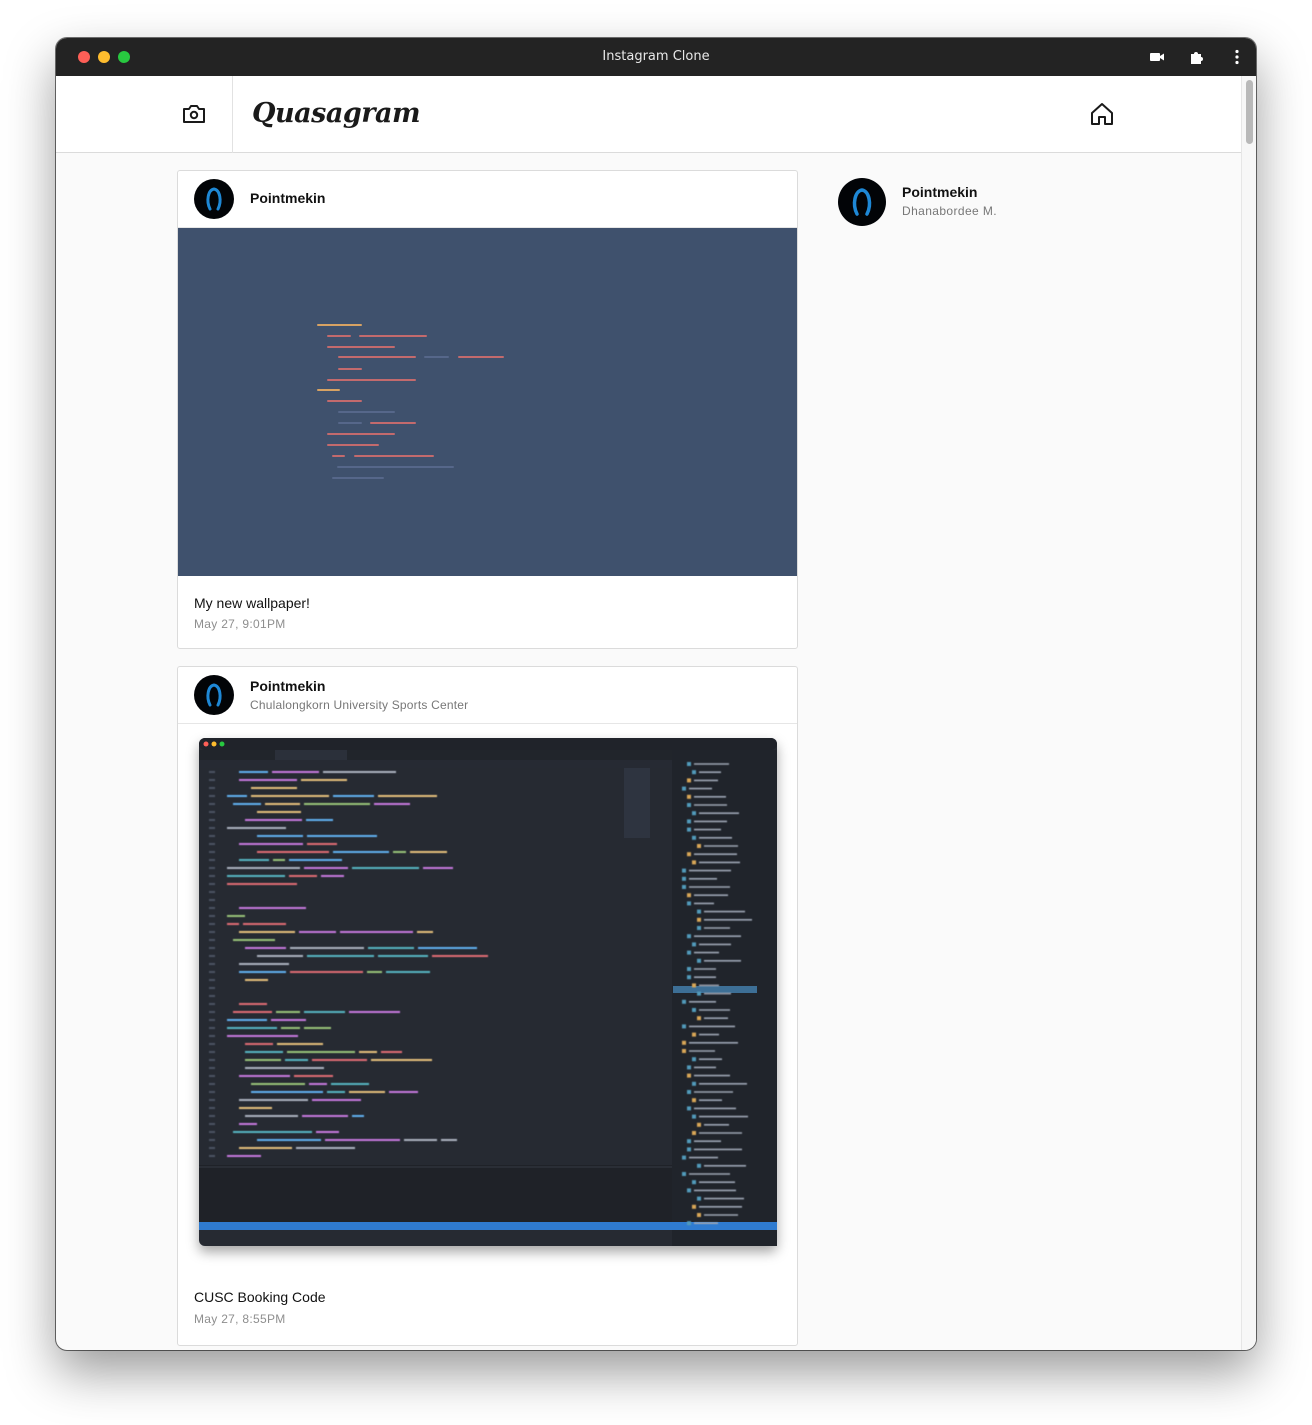 The image size is (1312, 1425). What do you see at coordinates (1248, 713) in the screenshot?
I see `page-scrollbar` at bounding box center [1248, 713].